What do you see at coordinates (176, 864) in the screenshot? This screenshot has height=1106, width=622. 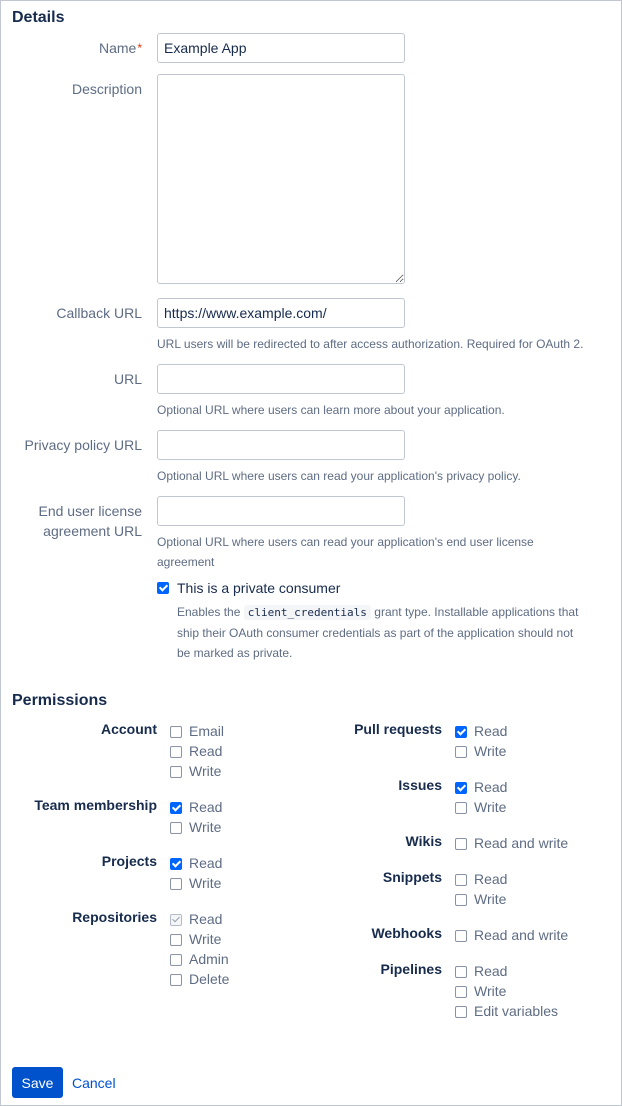 I see `projects-read-checkbox` at bounding box center [176, 864].